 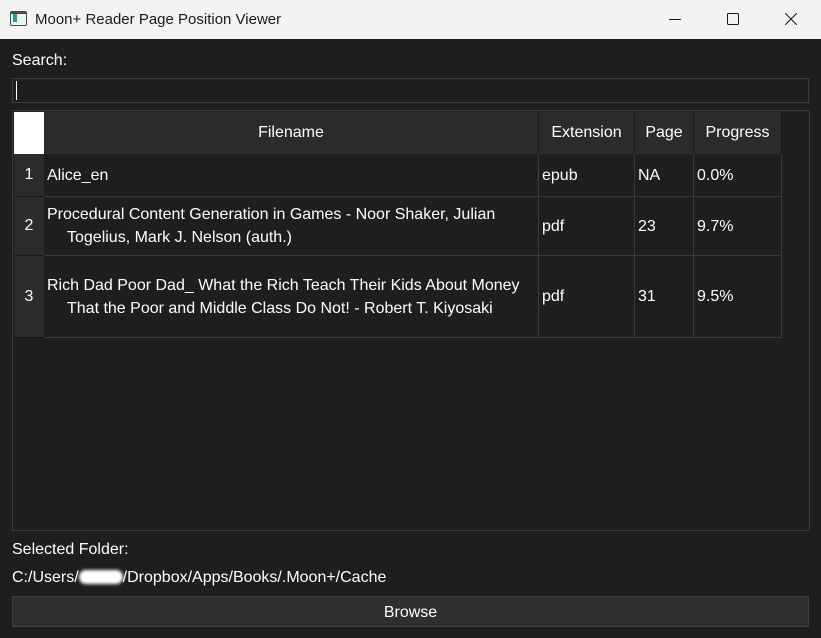 What do you see at coordinates (738, 297) in the screenshot?
I see `table-cell-progress: 9.5%` at bounding box center [738, 297].